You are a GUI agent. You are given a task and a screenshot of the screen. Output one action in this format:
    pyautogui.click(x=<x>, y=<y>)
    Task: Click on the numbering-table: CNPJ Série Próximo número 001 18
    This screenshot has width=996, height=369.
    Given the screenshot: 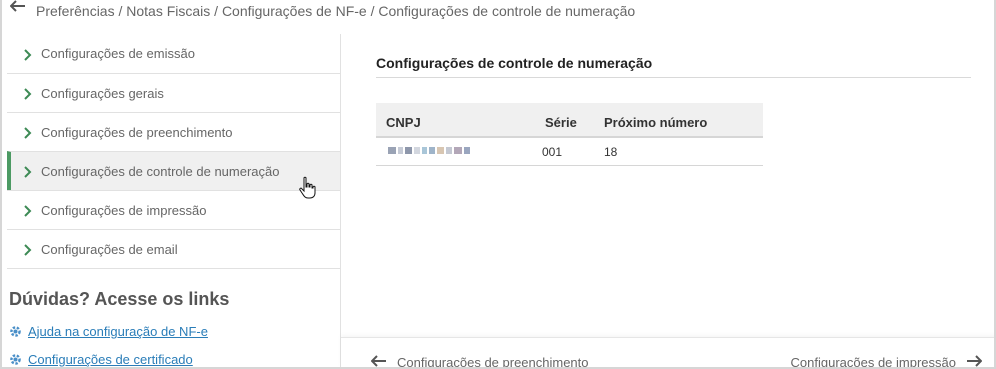 What is the action you would take?
    pyautogui.click(x=569, y=134)
    